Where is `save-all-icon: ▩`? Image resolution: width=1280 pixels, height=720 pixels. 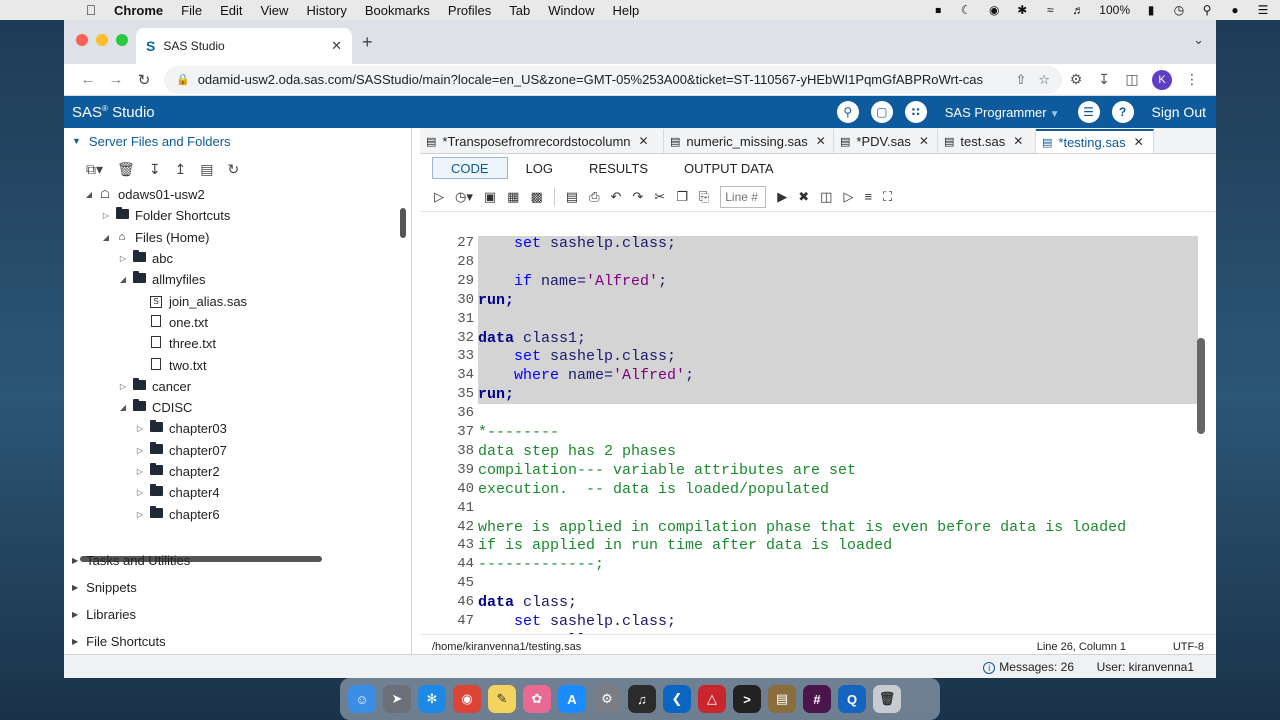 save-all-icon: ▩ is located at coordinates (536, 197).